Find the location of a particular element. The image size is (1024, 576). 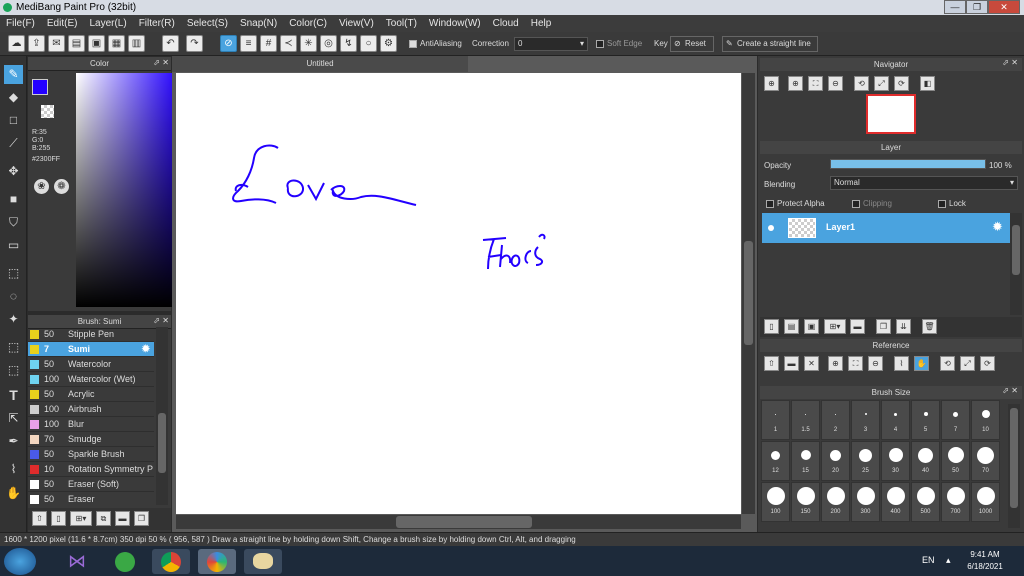

brush-size-cell: 40 is located at coordinates (925, 461).